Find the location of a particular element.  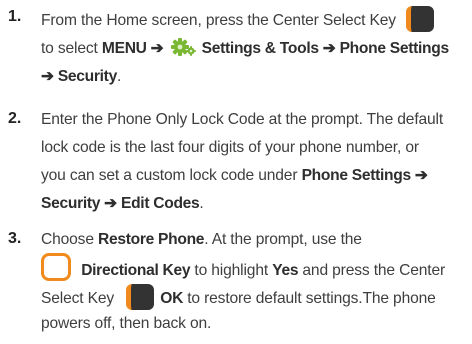

step-number: 3. is located at coordinates (15, 238).